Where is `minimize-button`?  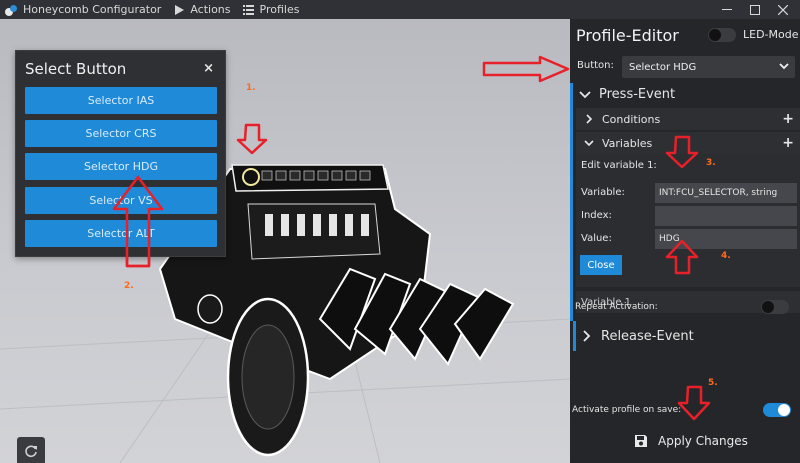
minimize-button is located at coordinates (727, 9).